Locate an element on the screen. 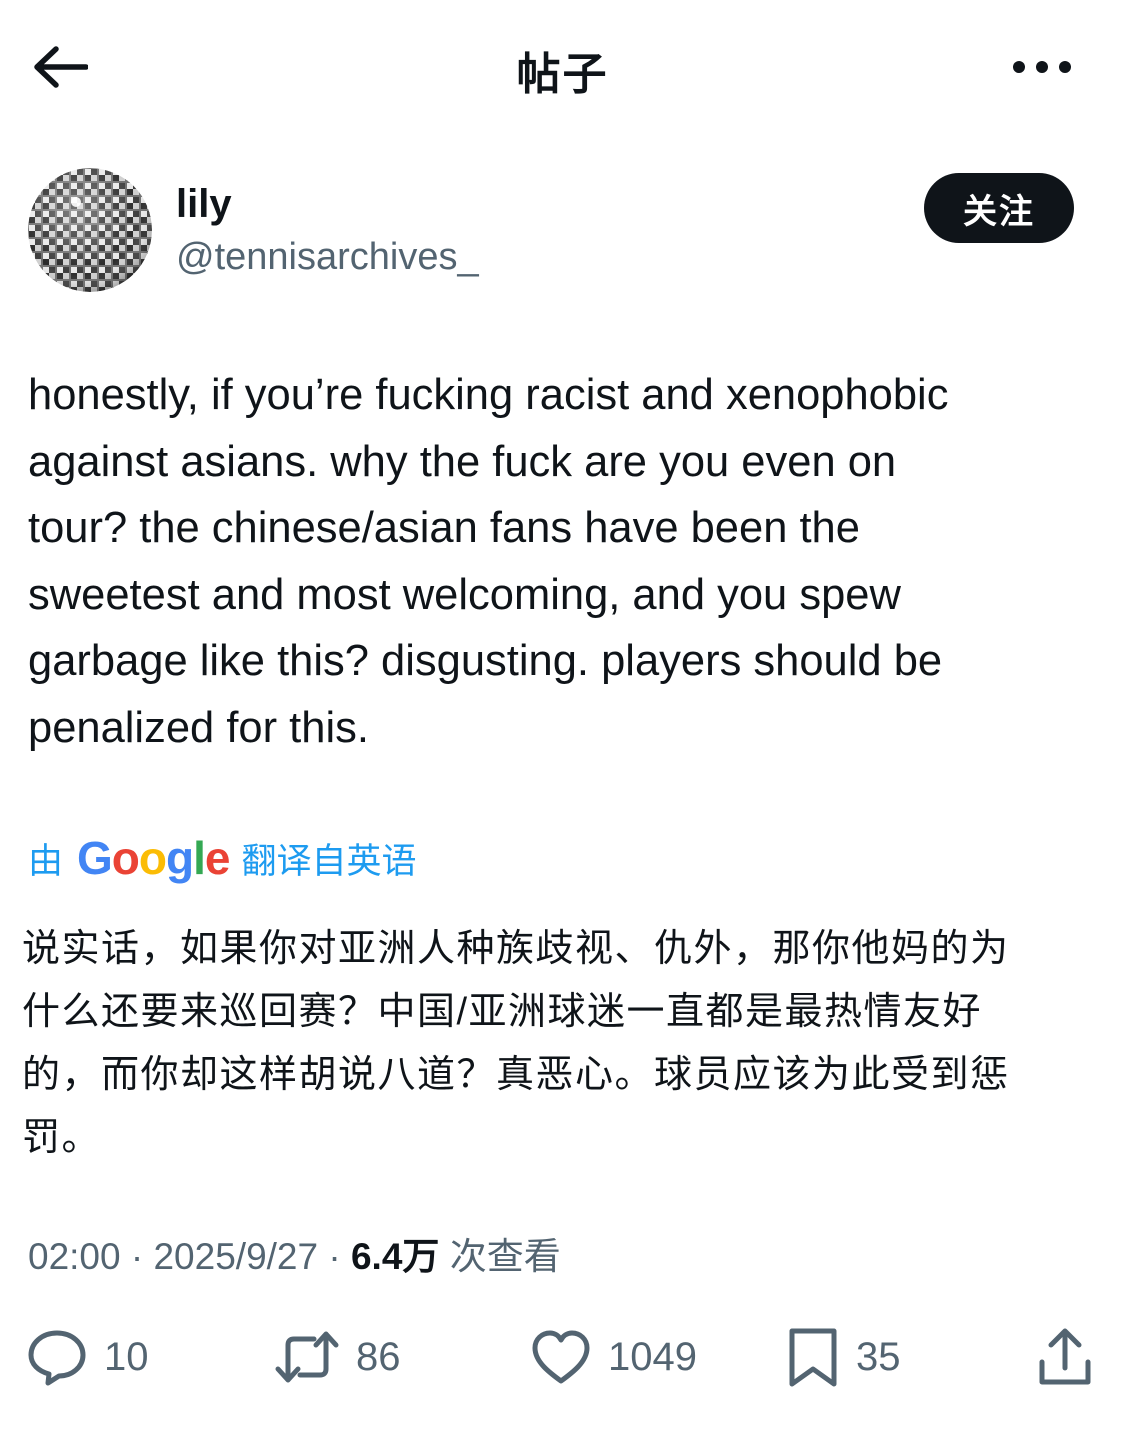  author-header: lily @tennisarchives_ 关注 is located at coordinates (558, 233).